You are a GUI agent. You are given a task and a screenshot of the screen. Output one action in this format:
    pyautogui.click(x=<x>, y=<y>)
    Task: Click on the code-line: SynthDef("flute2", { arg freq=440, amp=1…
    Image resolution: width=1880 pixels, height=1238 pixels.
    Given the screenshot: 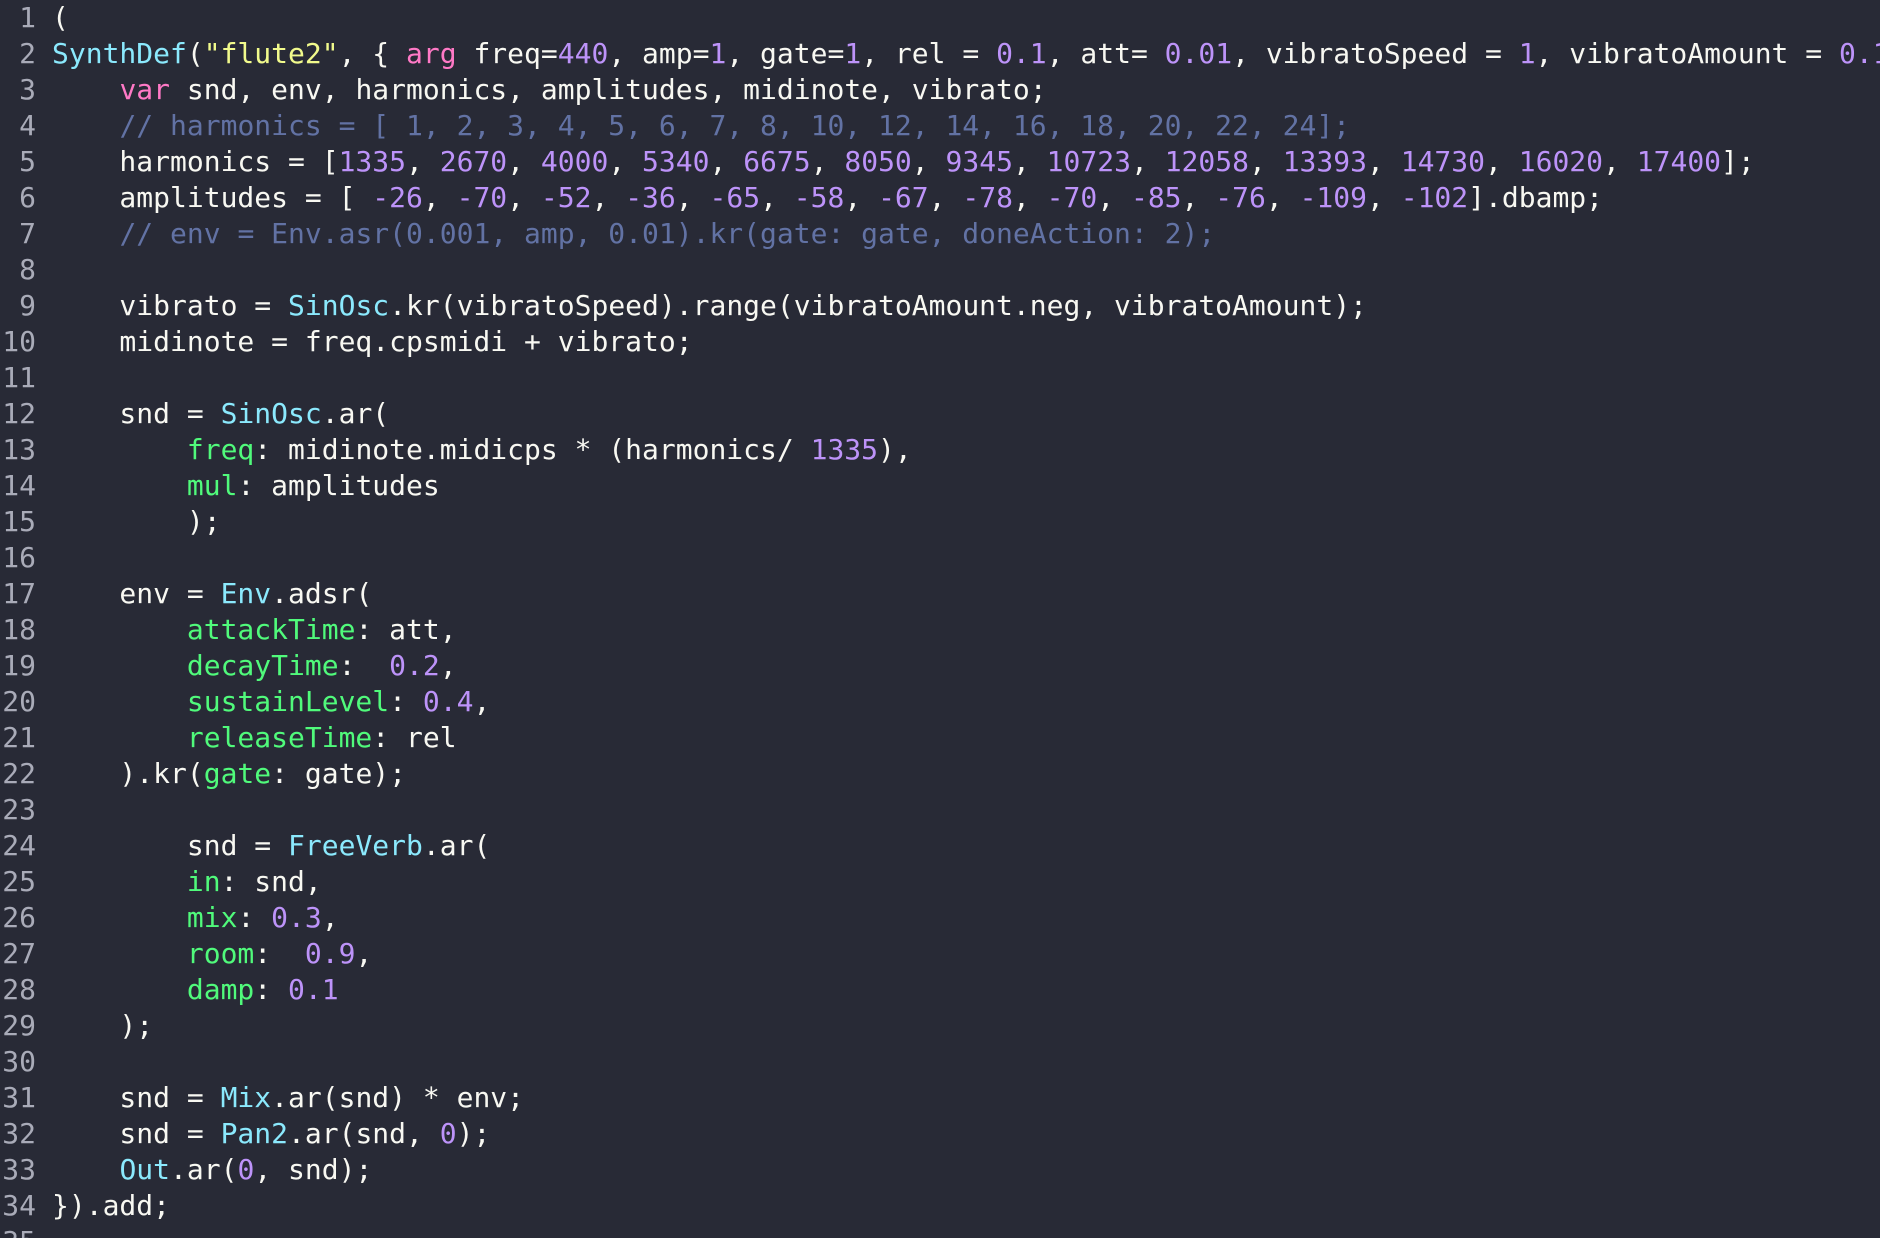 What is the action you would take?
    pyautogui.click(x=966, y=54)
    